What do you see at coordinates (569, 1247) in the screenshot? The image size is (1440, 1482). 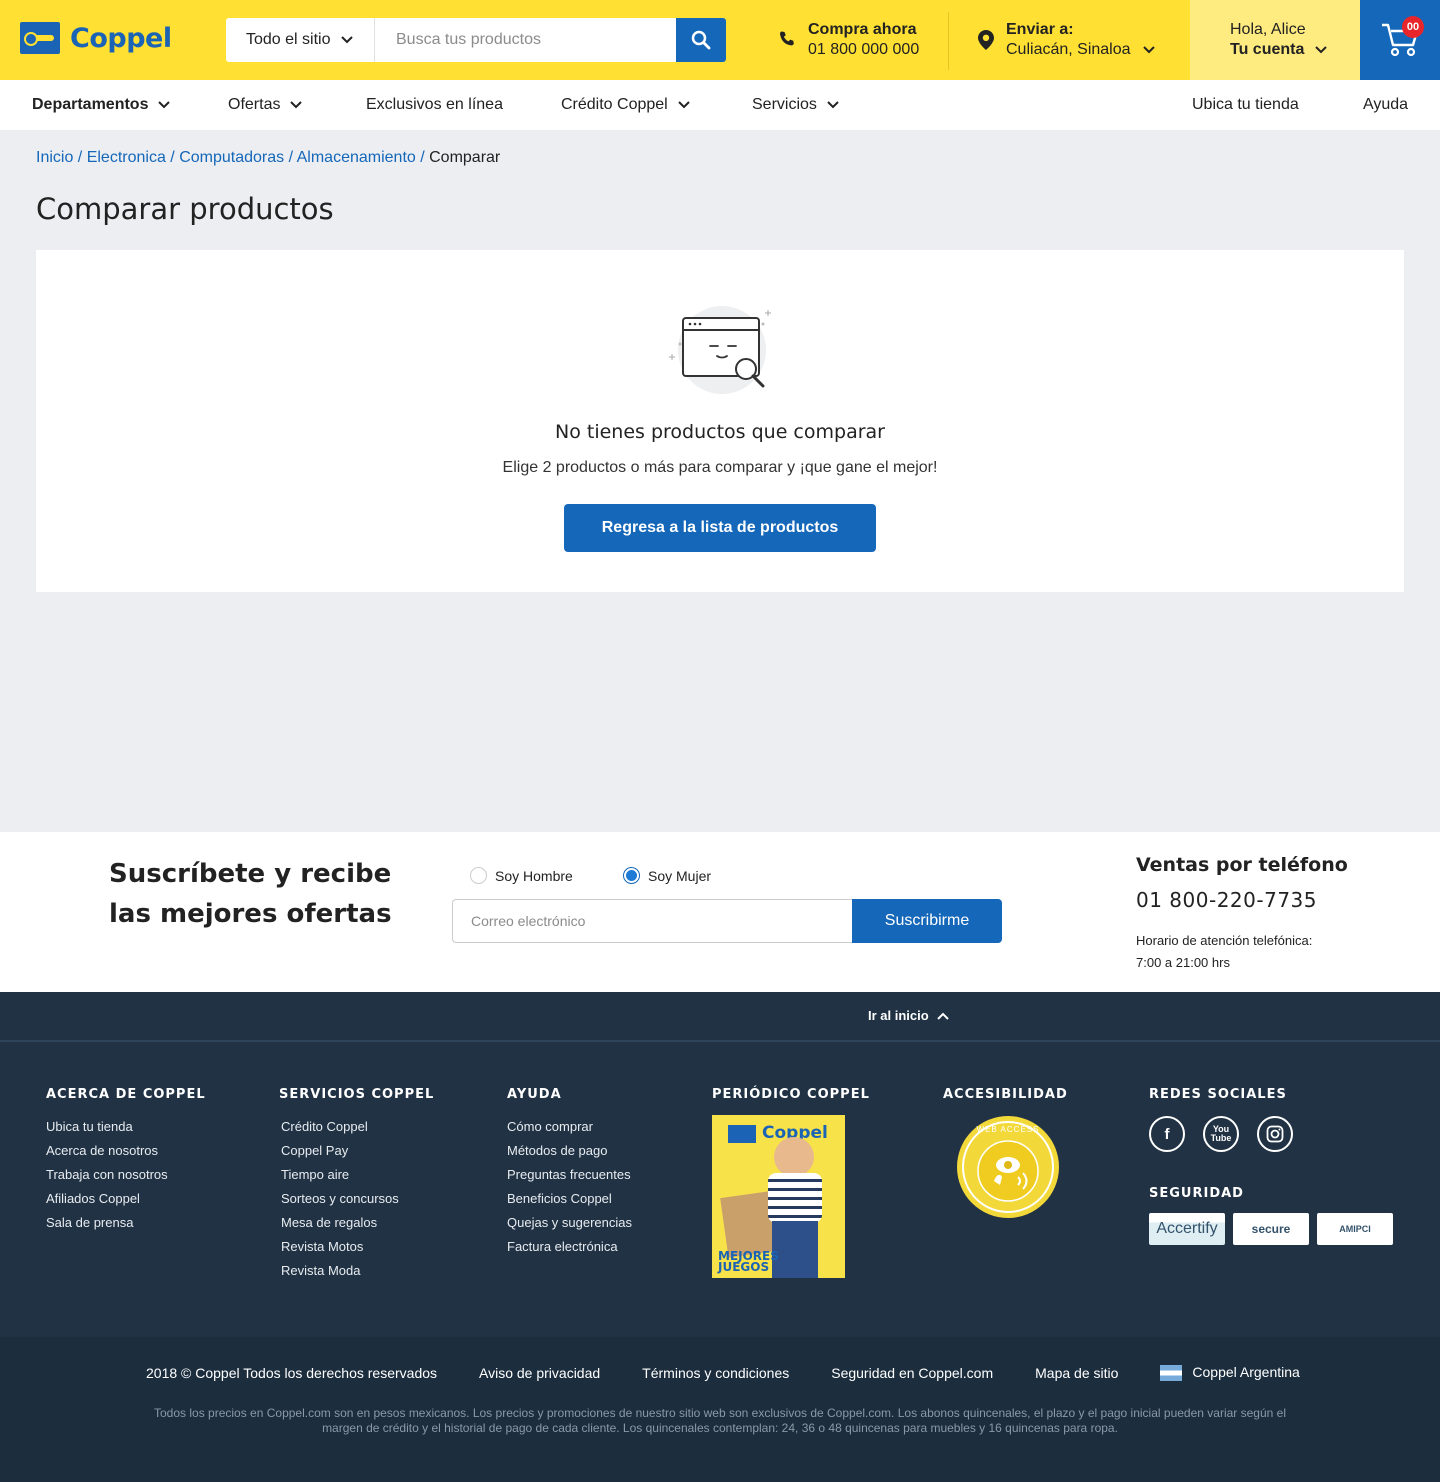 I see `footer-link: Factura electrónica` at bounding box center [569, 1247].